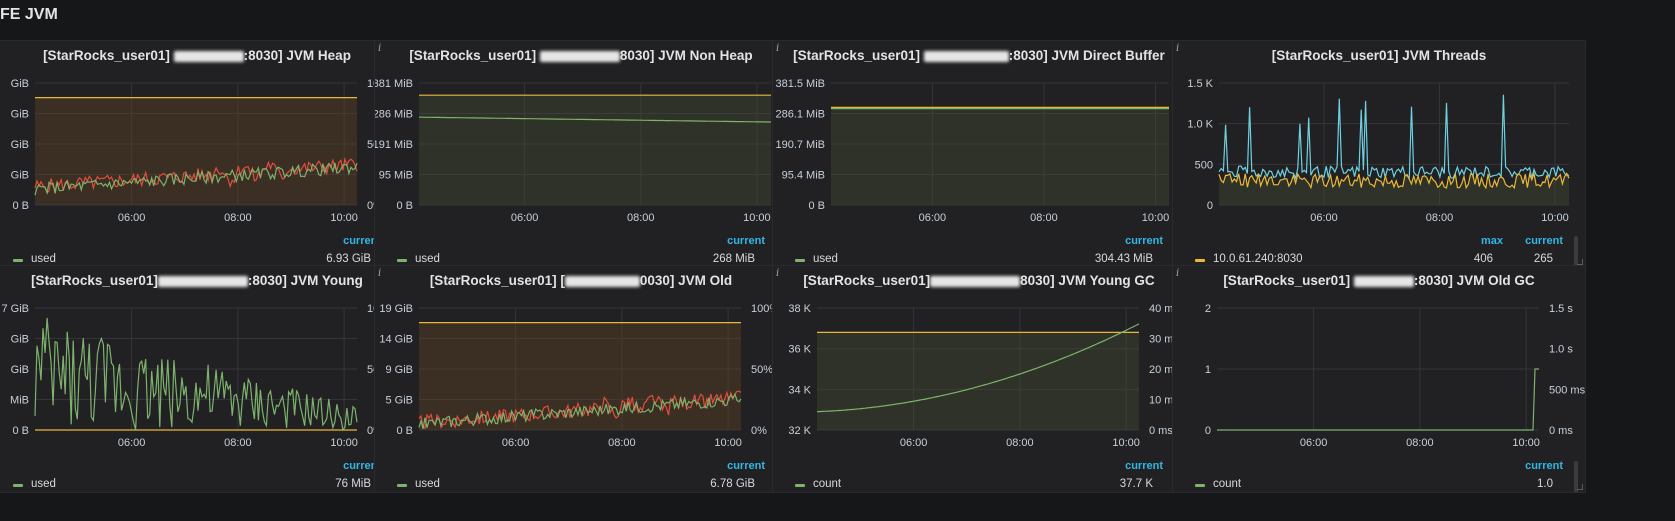  What do you see at coordinates (201, 280) in the screenshot?
I see `panel-title: [StarRocks_user01]:8030] JVM Young` at bounding box center [201, 280].